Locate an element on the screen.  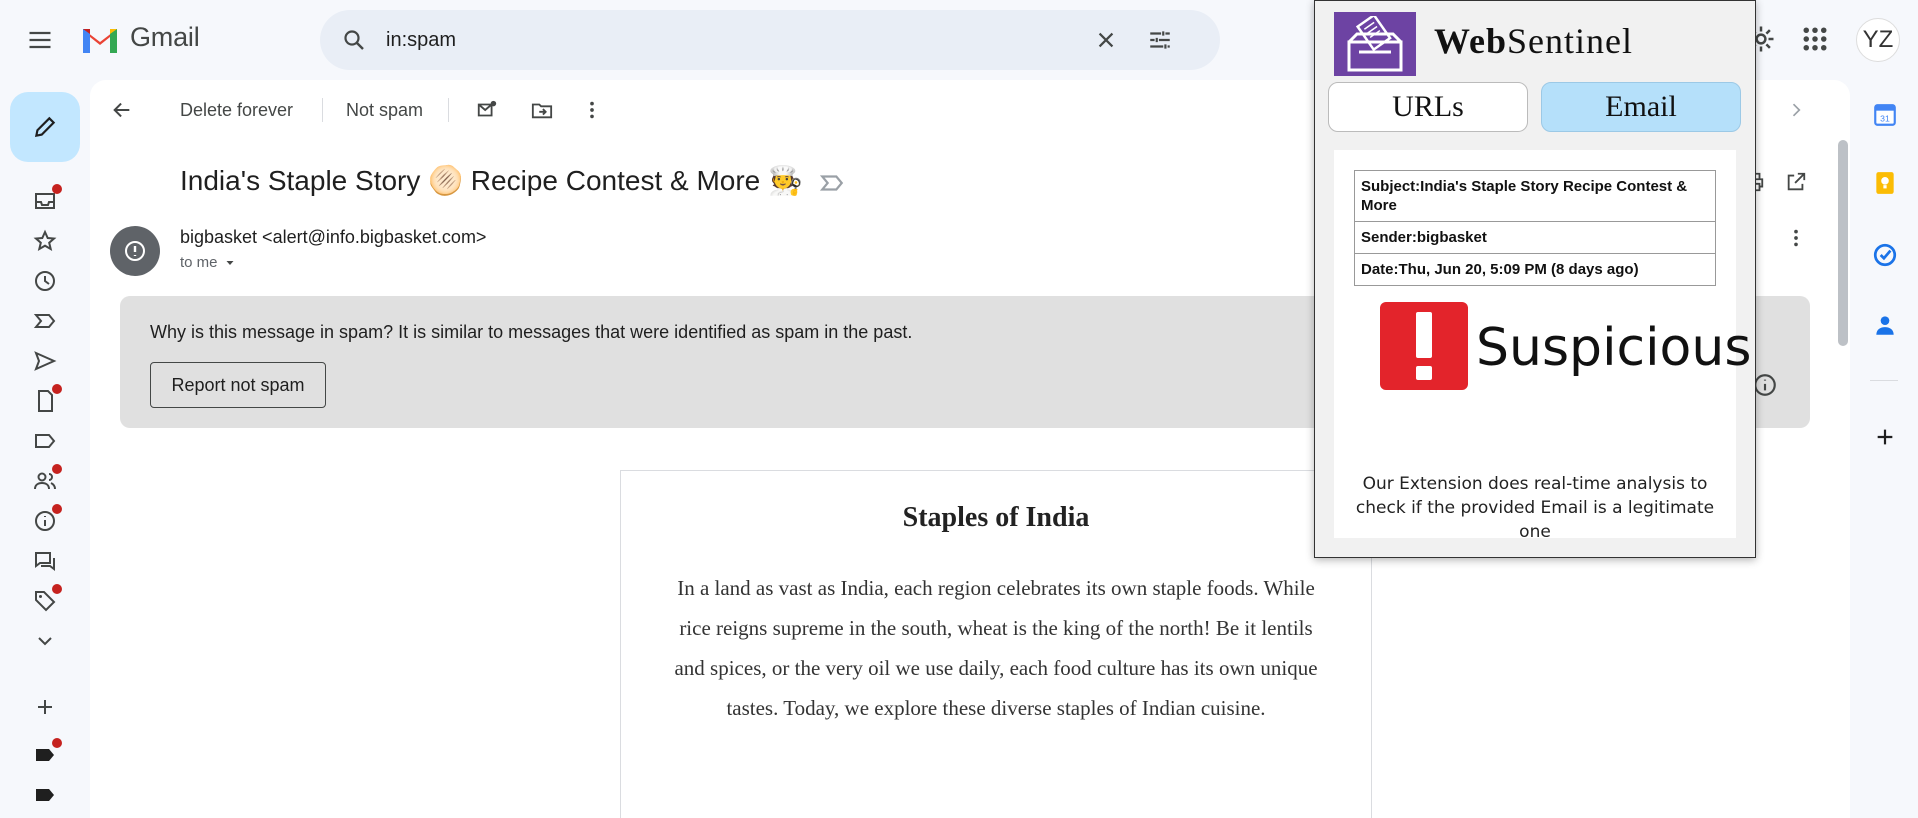
sender-cell: Sender:bigbasket is located at coordinates (1535, 237).